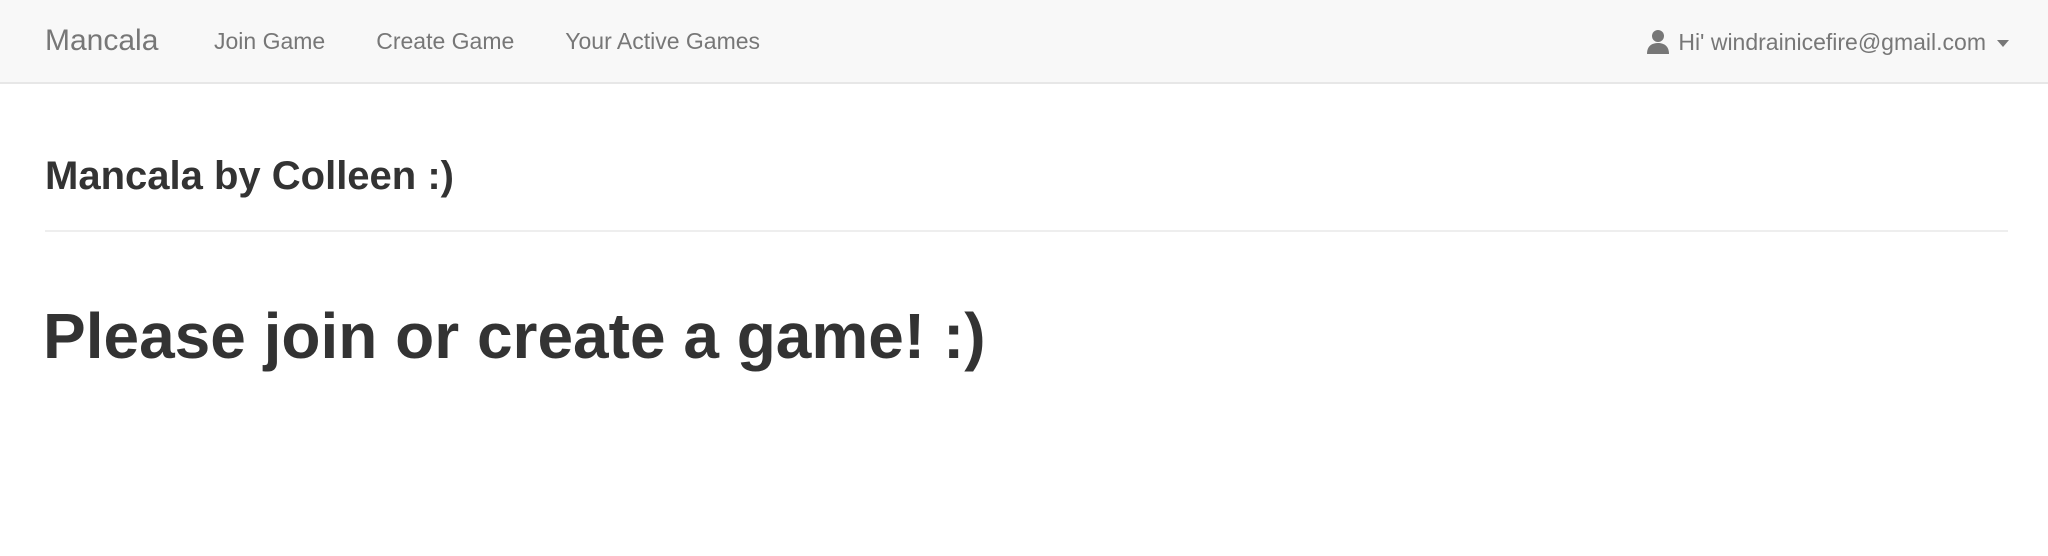 This screenshot has height=556, width=2048. Describe the element at coordinates (249, 176) in the screenshot. I see `page-title: Mancala by Colleen :)` at that location.